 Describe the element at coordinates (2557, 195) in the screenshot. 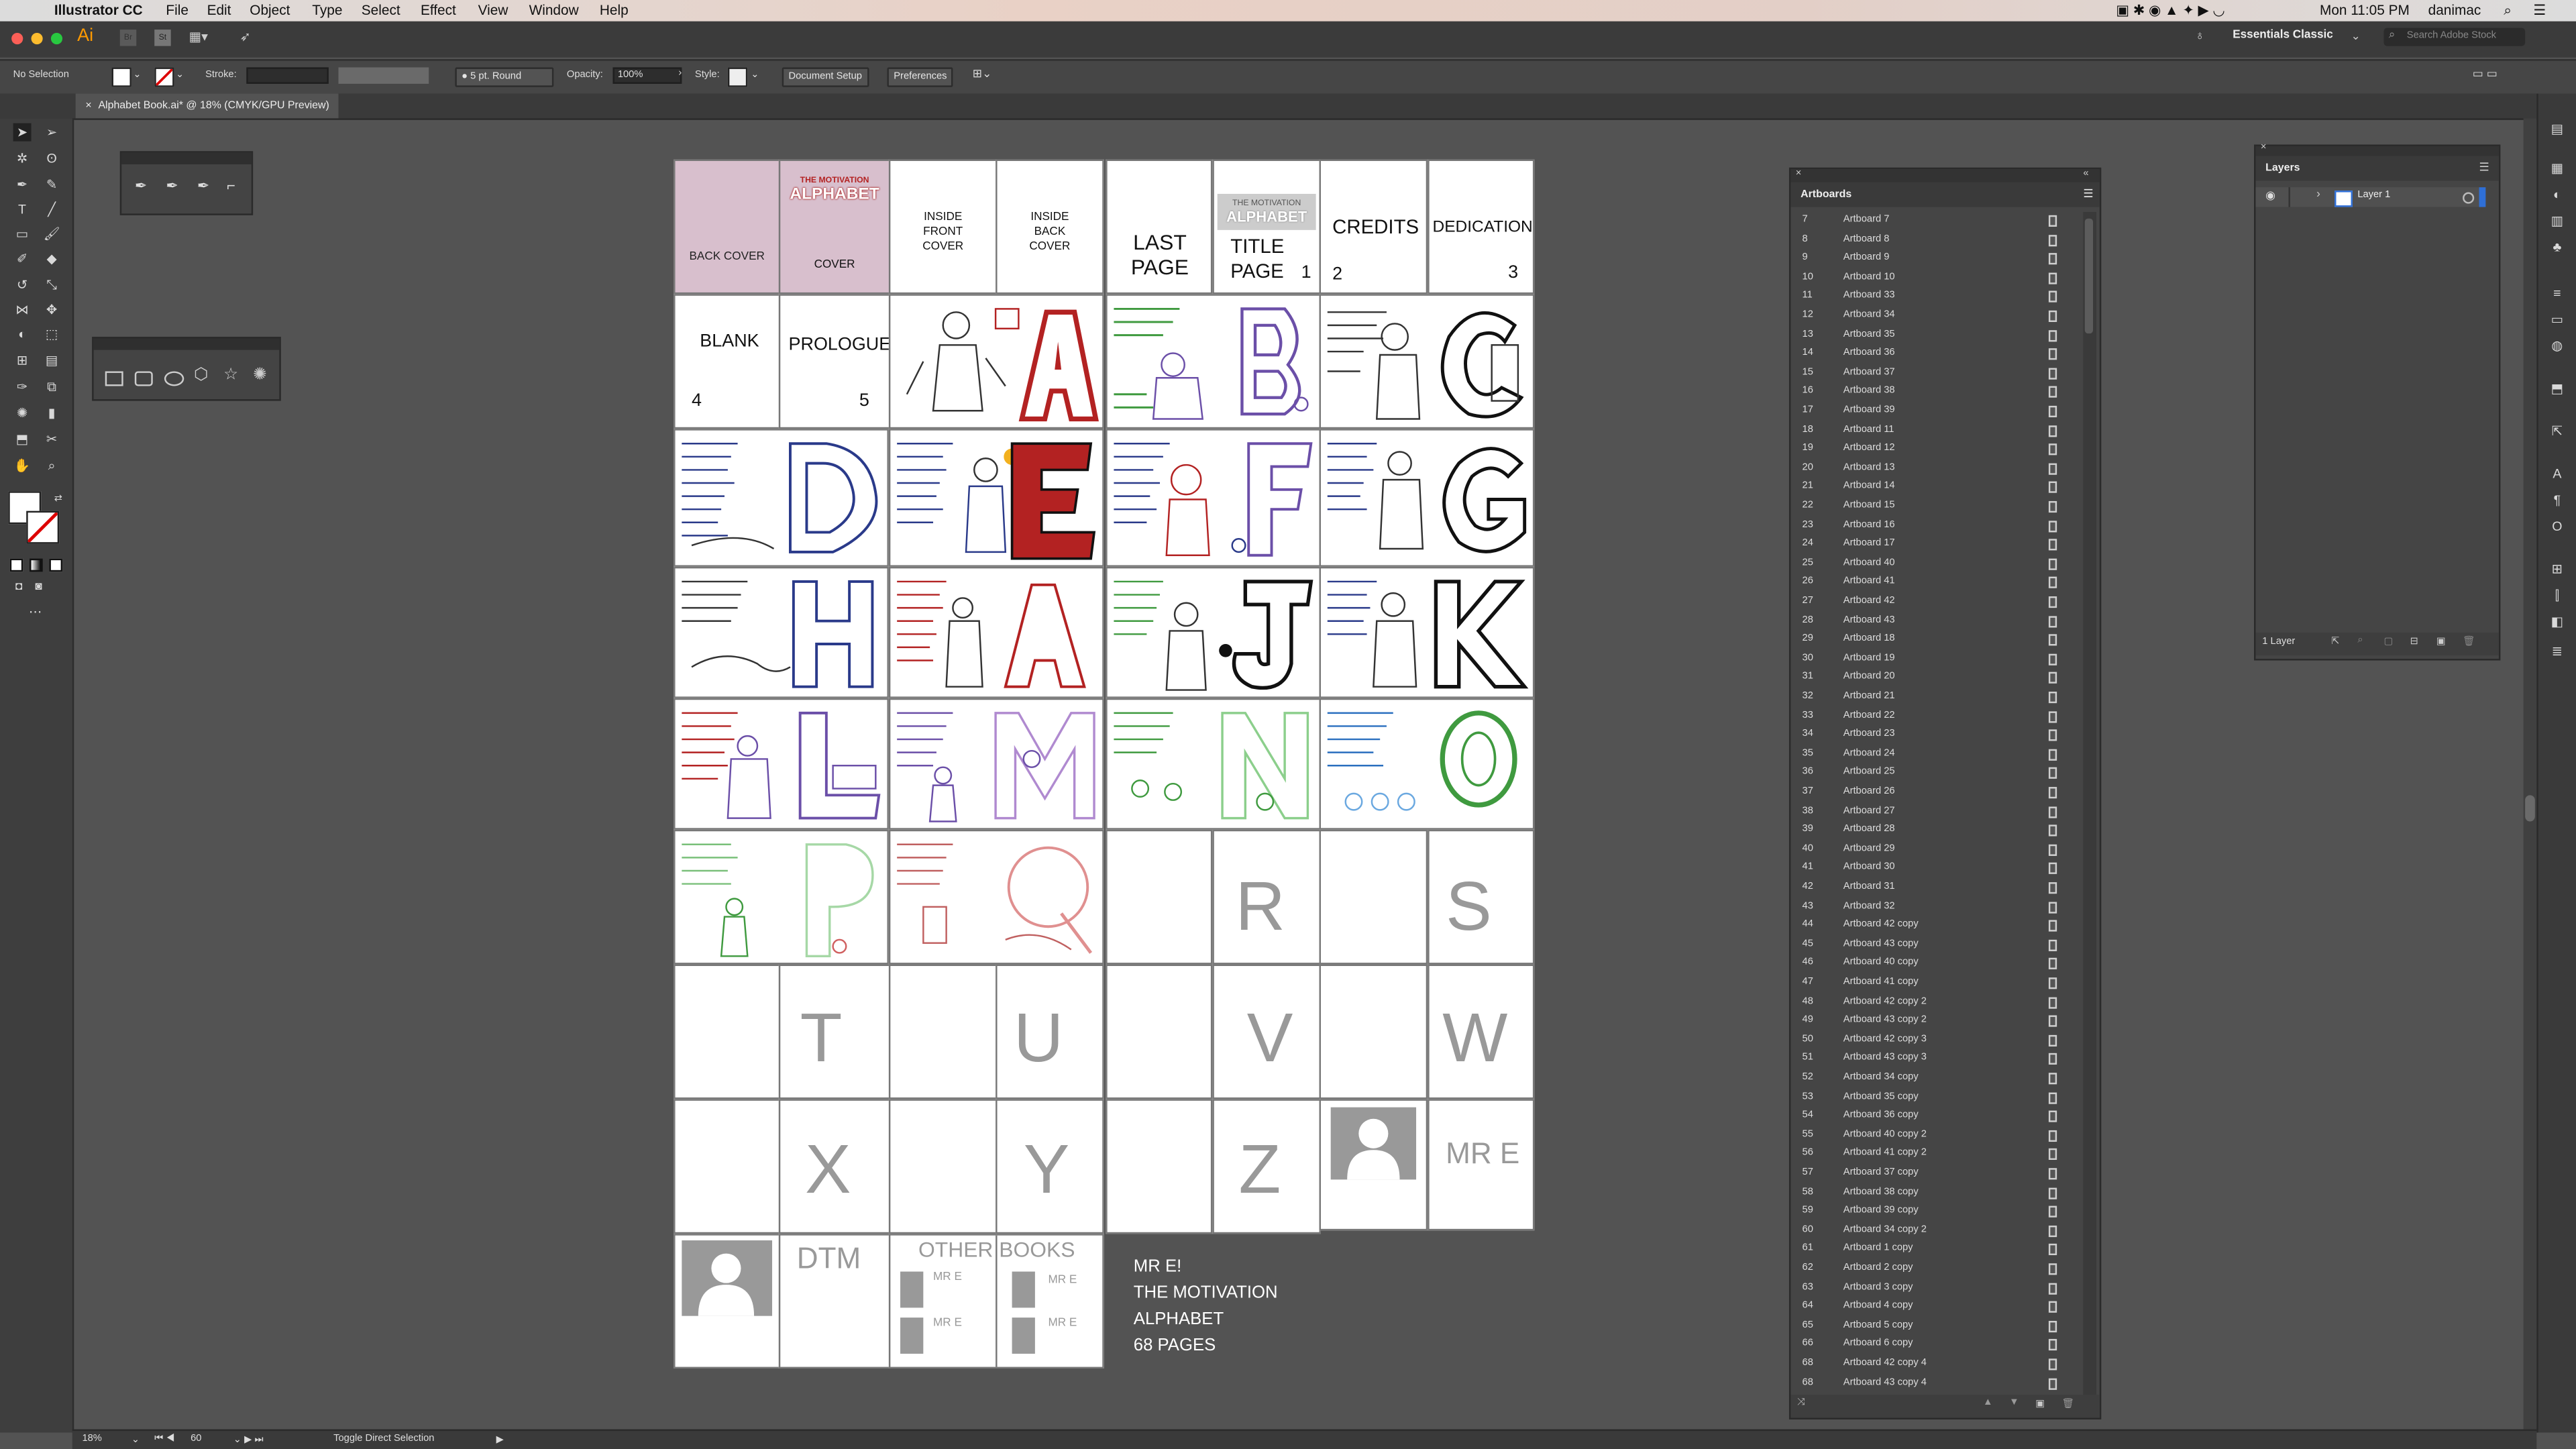

I see `color-icon: ◐` at that location.